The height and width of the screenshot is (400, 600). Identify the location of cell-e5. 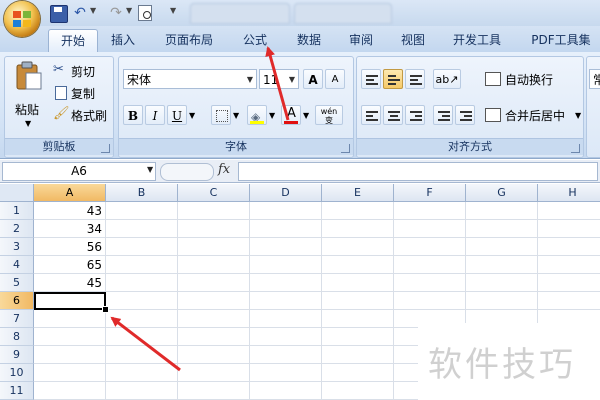
(358, 283).